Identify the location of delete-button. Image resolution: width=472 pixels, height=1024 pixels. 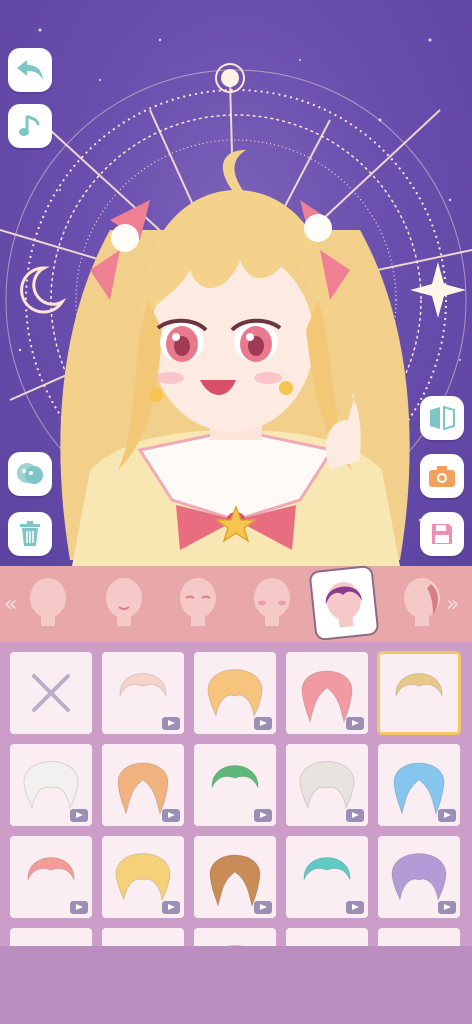
(30, 534).